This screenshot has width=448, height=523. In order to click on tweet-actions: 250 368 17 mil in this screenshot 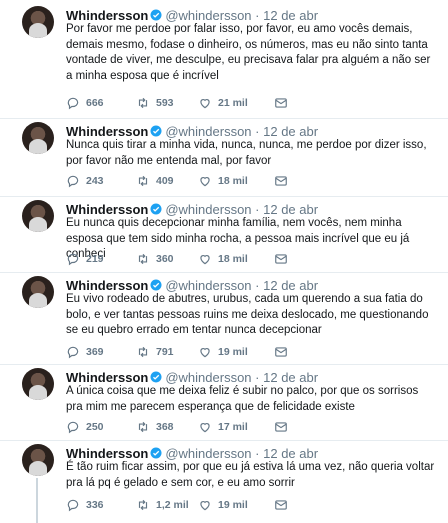, I will do `click(251, 428)`.